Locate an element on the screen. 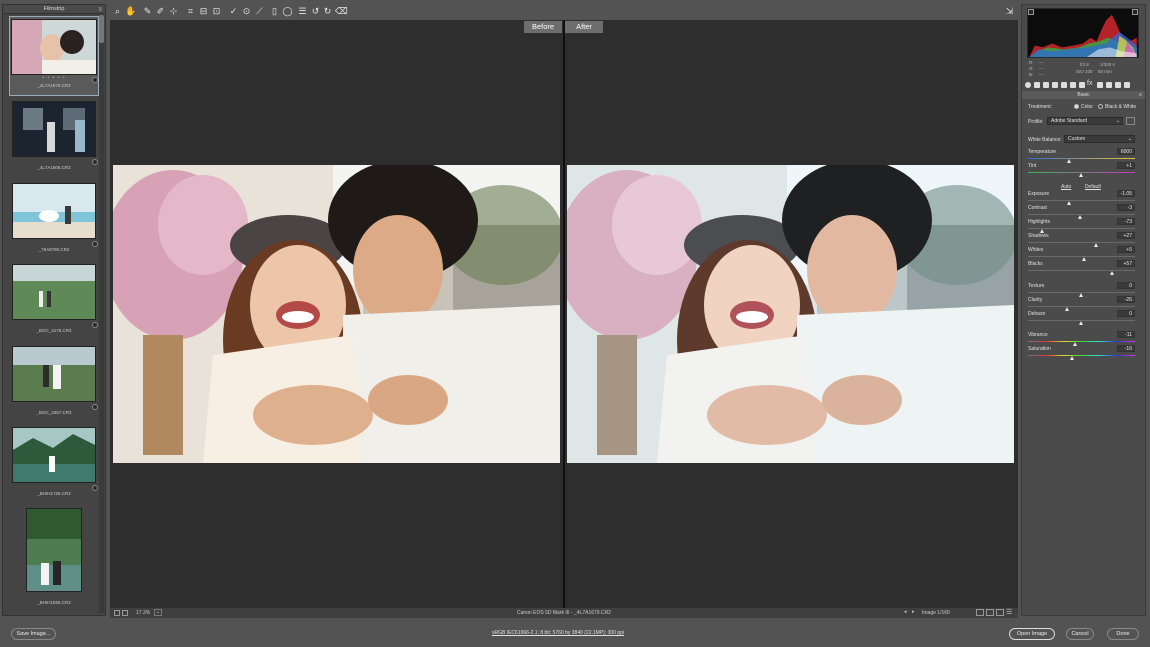  treatment-color-radio is located at coordinates (1076, 106).